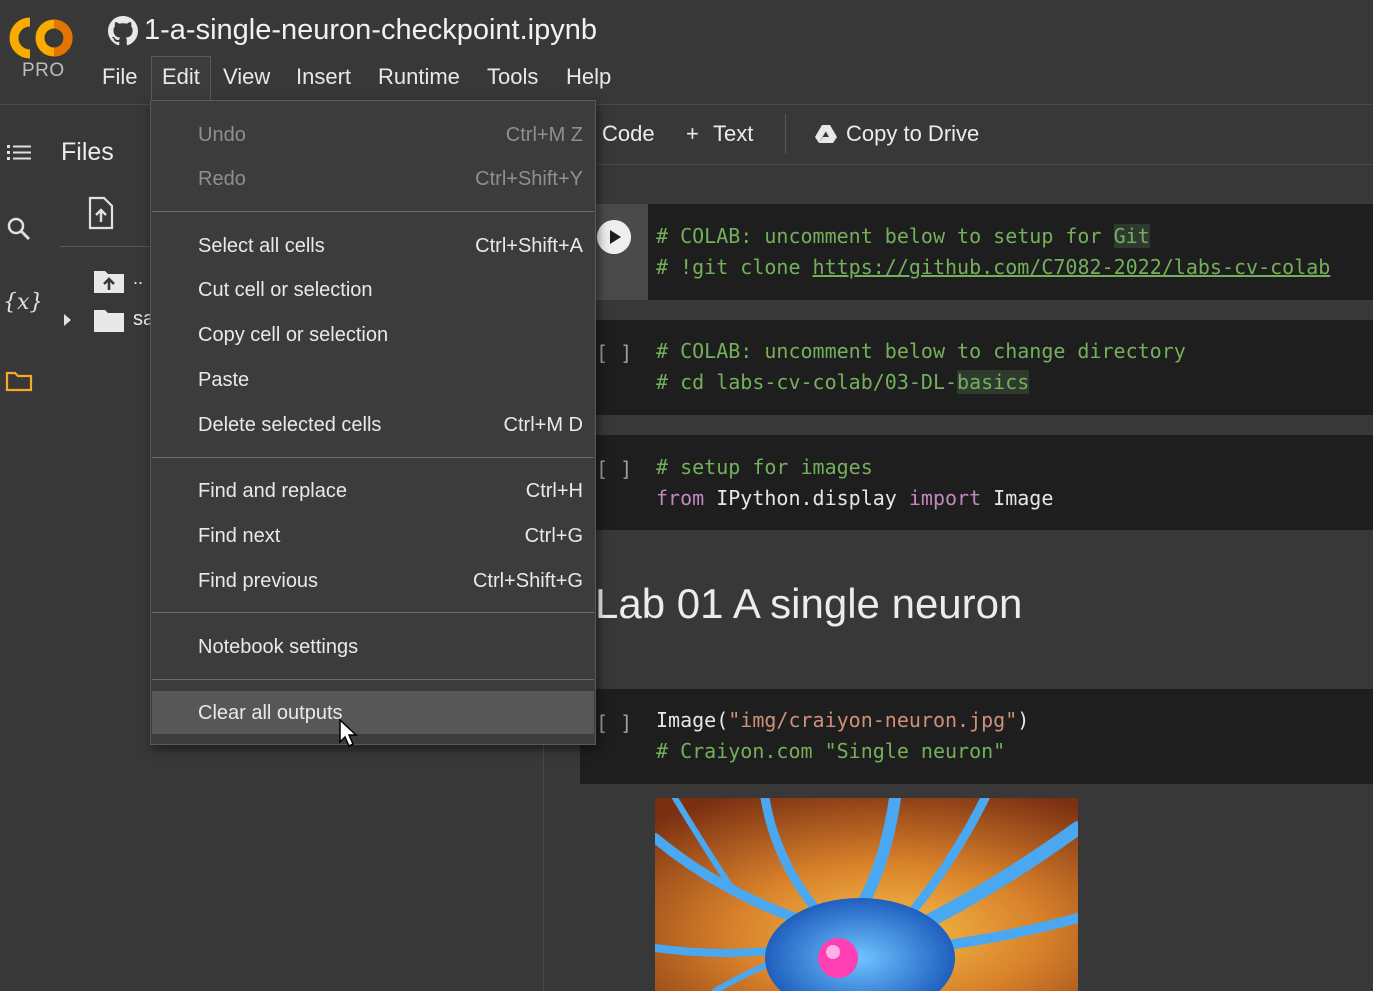  I want to click on menu-item-undo: Undo, so click(222, 135).